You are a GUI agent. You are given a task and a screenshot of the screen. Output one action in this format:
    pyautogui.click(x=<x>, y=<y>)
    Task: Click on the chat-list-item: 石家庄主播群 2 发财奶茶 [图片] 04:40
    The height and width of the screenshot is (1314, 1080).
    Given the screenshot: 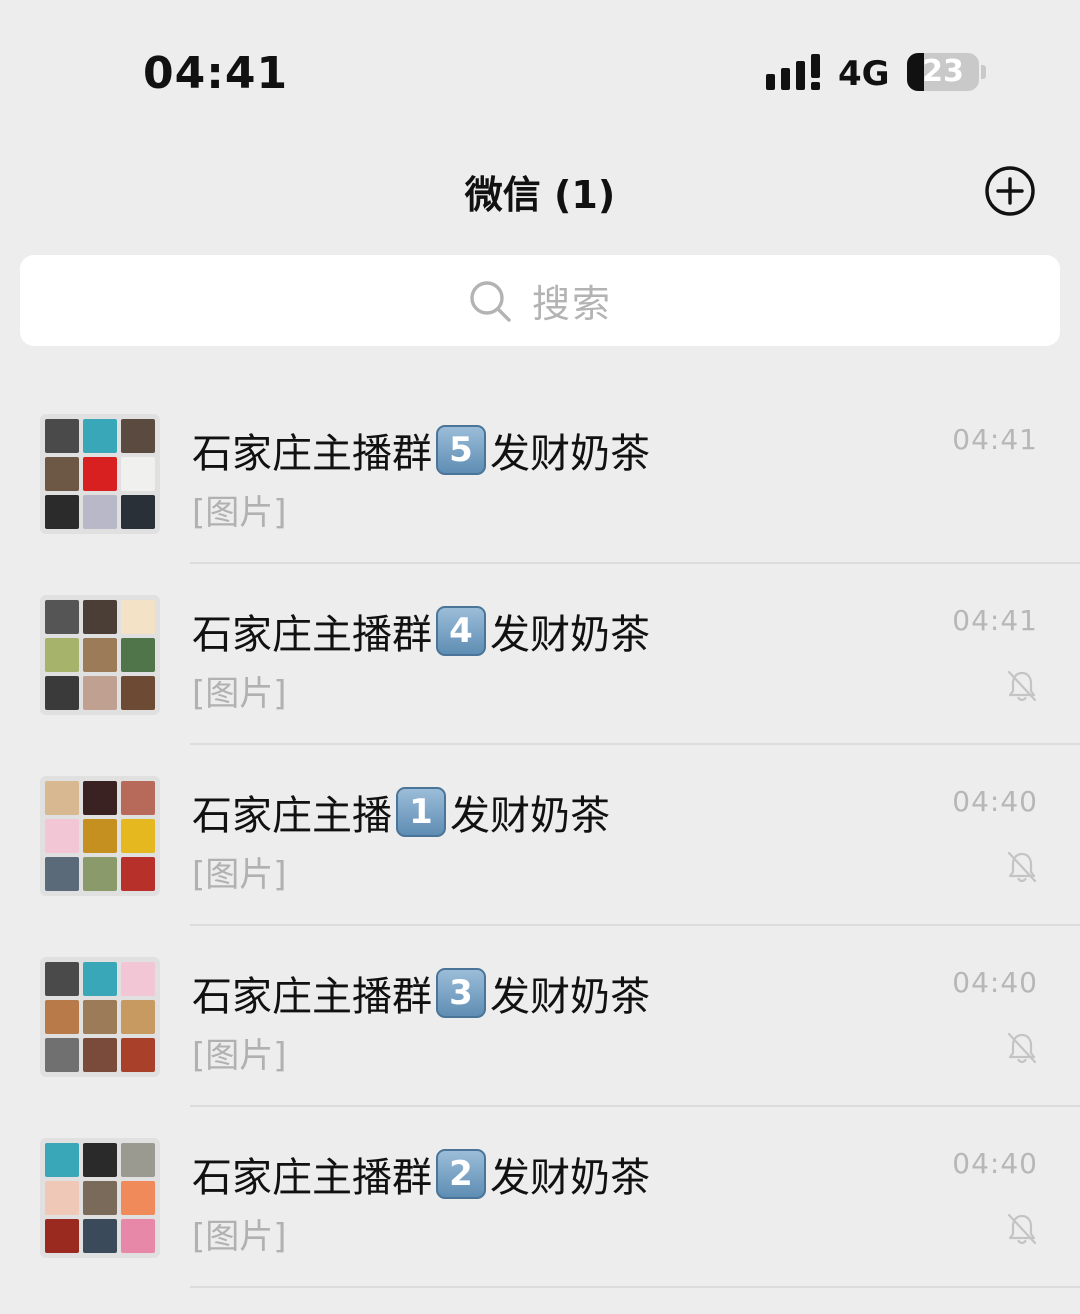 What is the action you would take?
    pyautogui.click(x=540, y=1197)
    